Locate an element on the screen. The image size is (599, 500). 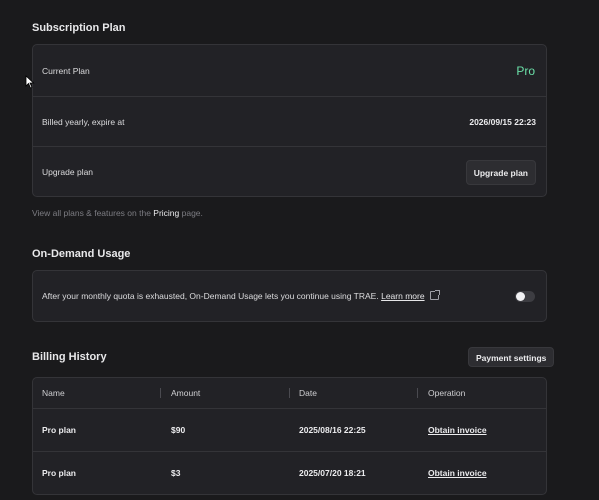
toggle-knob is located at coordinates (520, 296).